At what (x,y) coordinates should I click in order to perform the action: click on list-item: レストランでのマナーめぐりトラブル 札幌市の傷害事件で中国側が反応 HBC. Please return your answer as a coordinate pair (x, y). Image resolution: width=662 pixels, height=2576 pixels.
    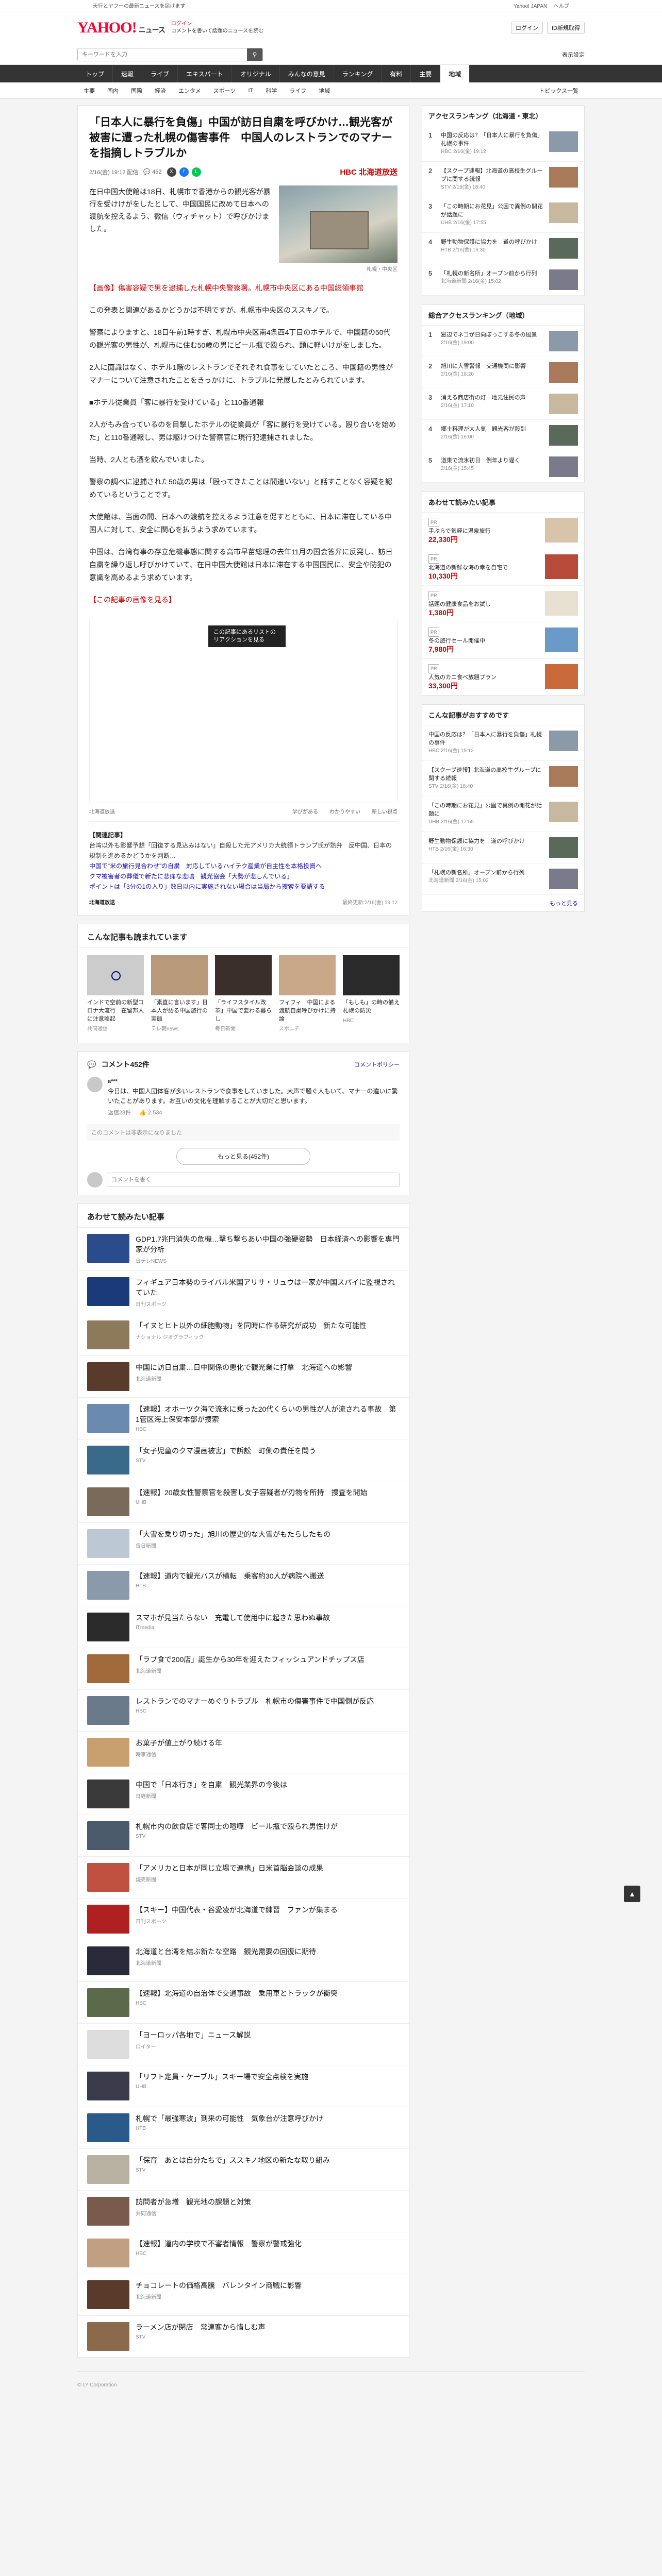
    Looking at the image, I should click on (244, 1711).